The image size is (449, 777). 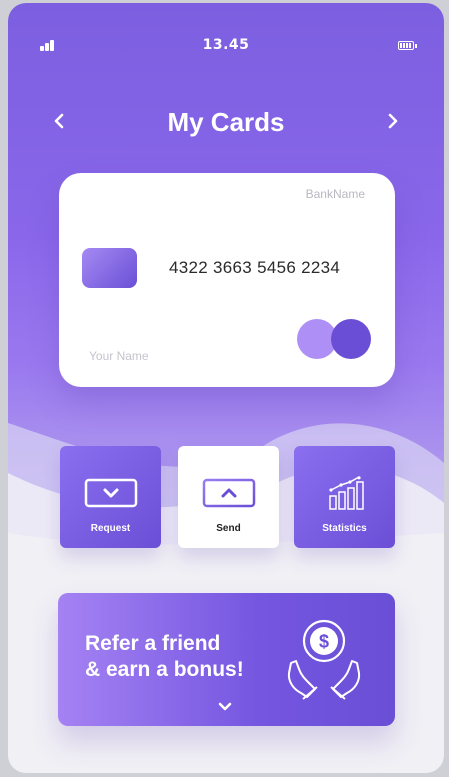 What do you see at coordinates (110, 528) in the screenshot?
I see `request-label: Request` at bounding box center [110, 528].